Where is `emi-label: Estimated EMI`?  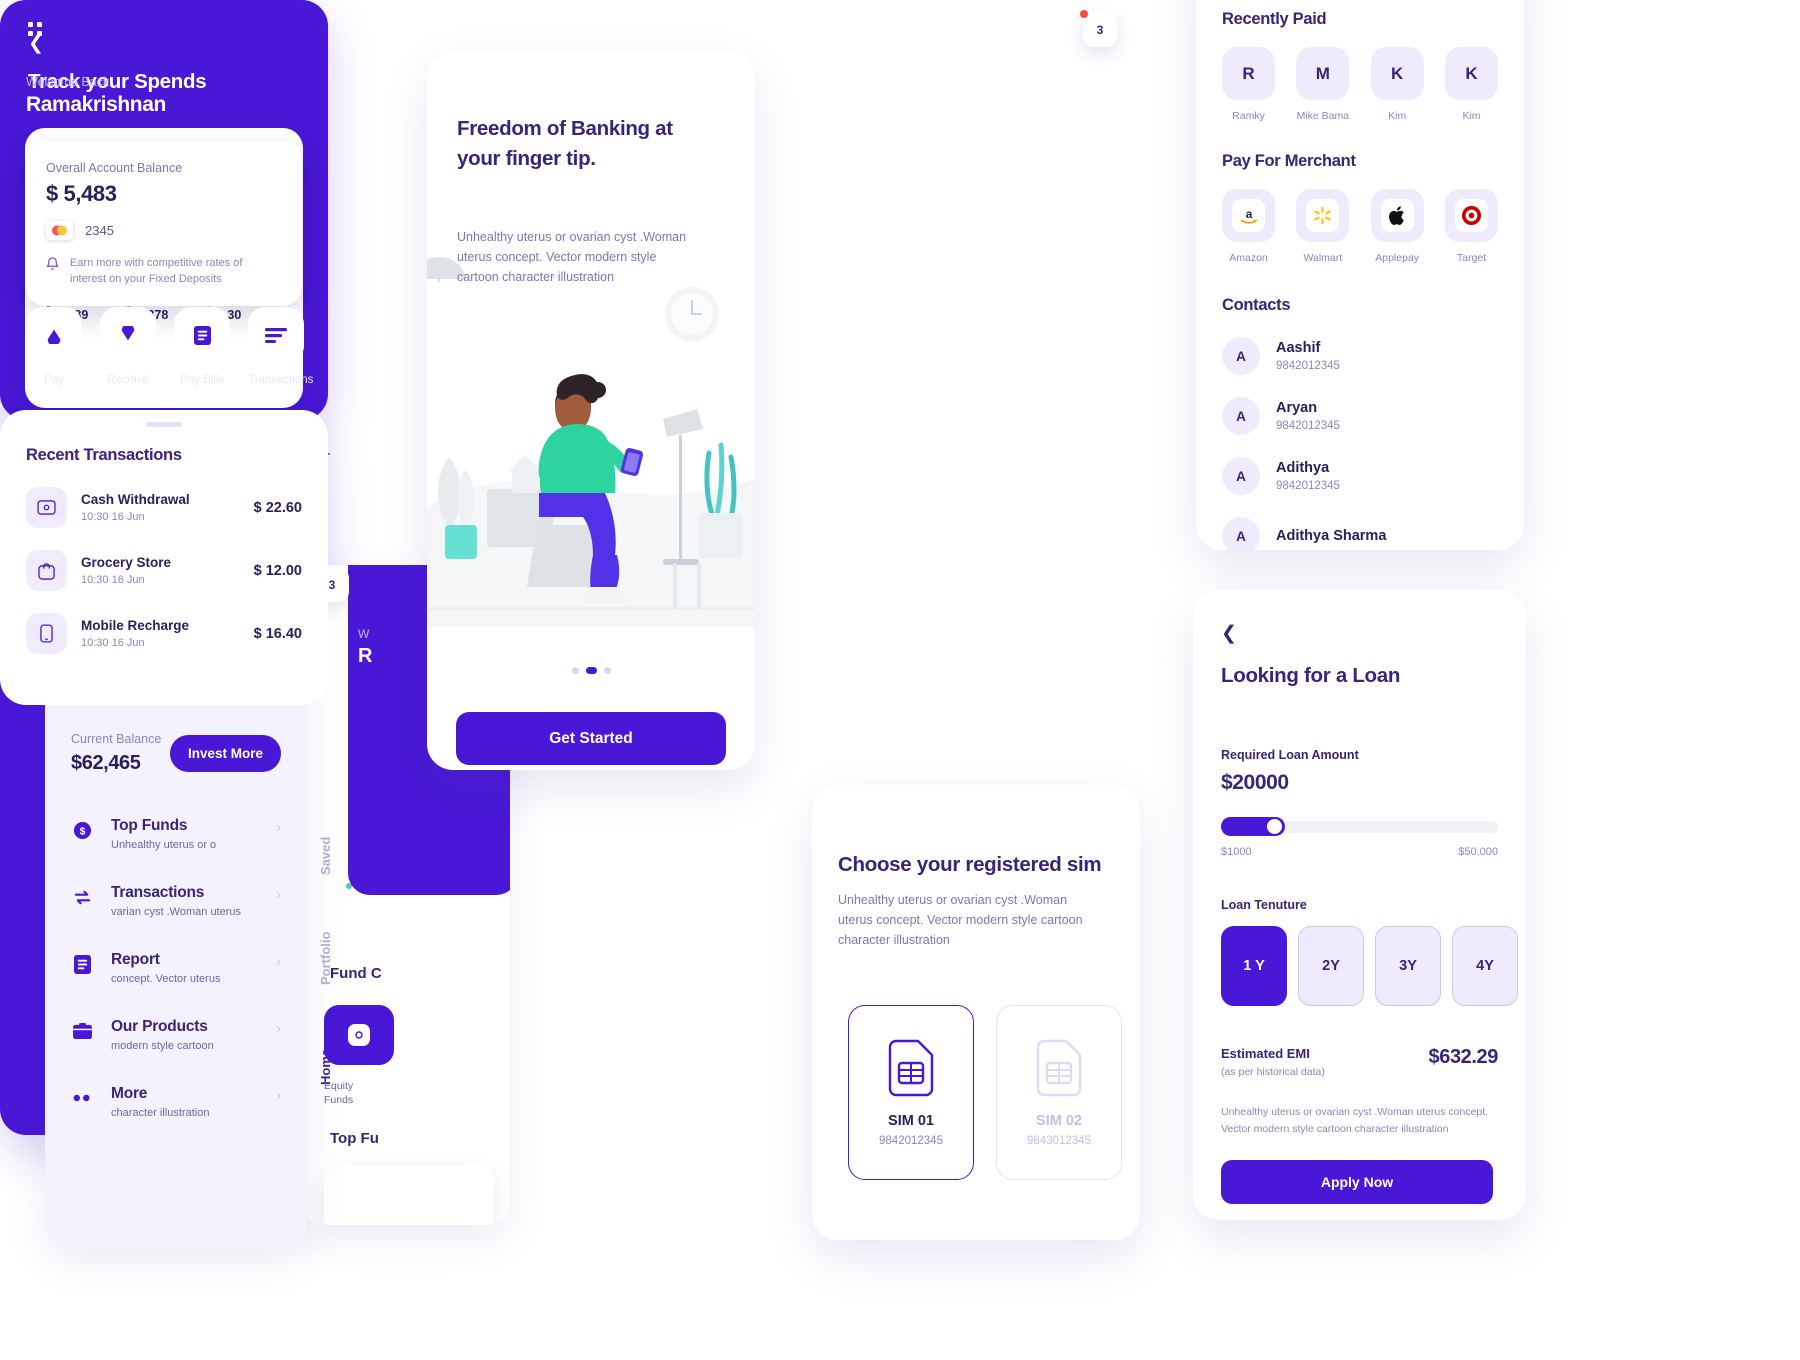 emi-label: Estimated EMI is located at coordinates (1265, 1053).